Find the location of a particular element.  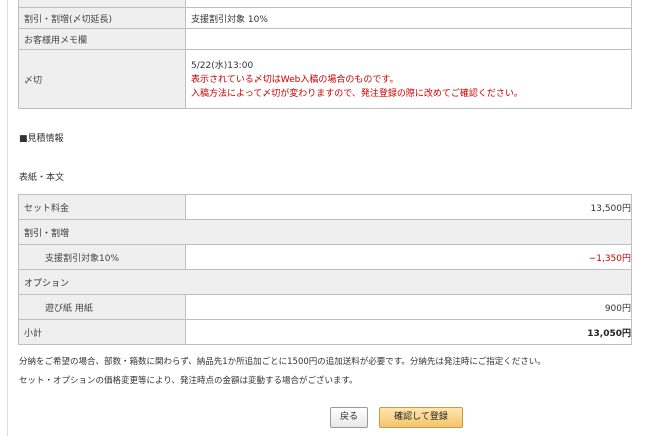

discount-value: 支援割引対象 10% is located at coordinates (408, 18).